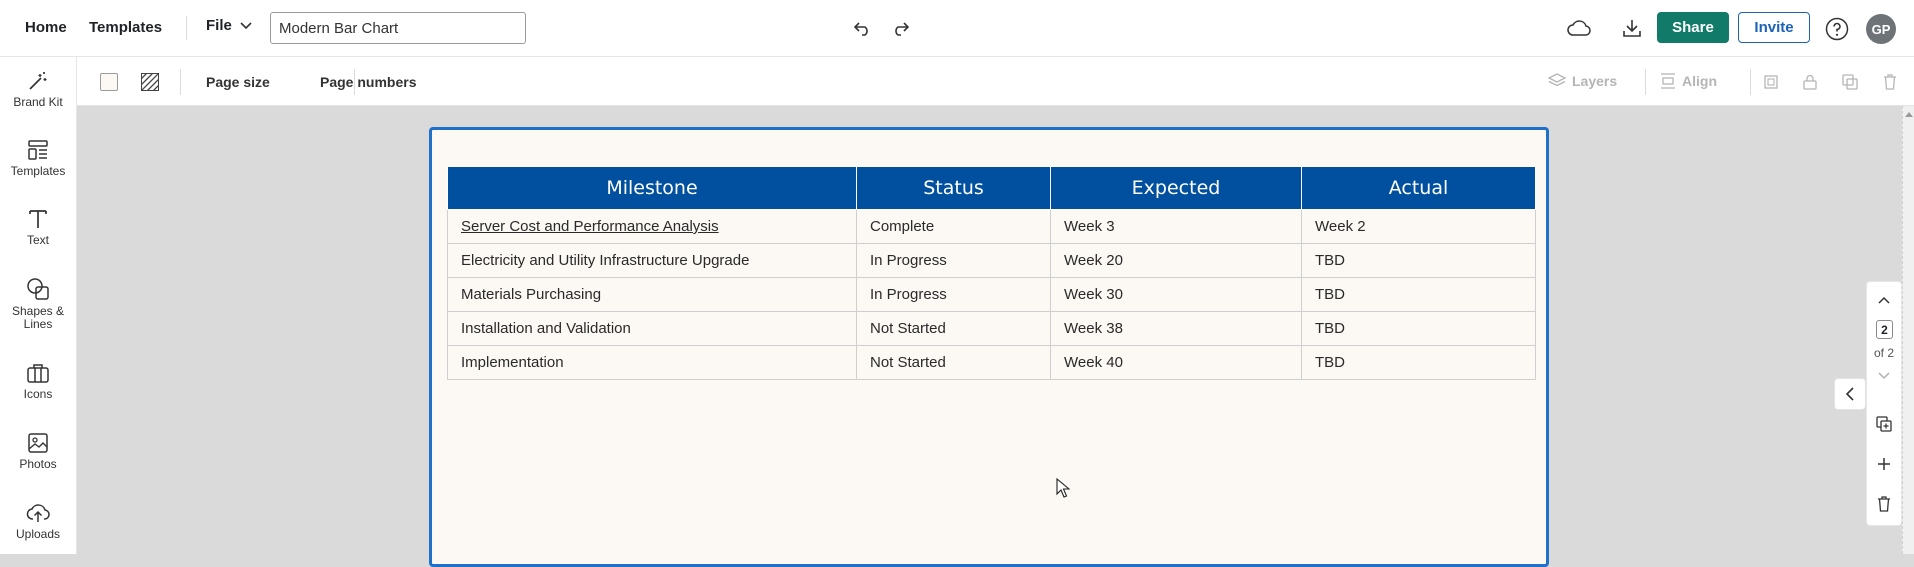 Image resolution: width=1914 pixels, height=567 pixels. I want to click on sidebar-item-photos: Photos, so click(38, 451).